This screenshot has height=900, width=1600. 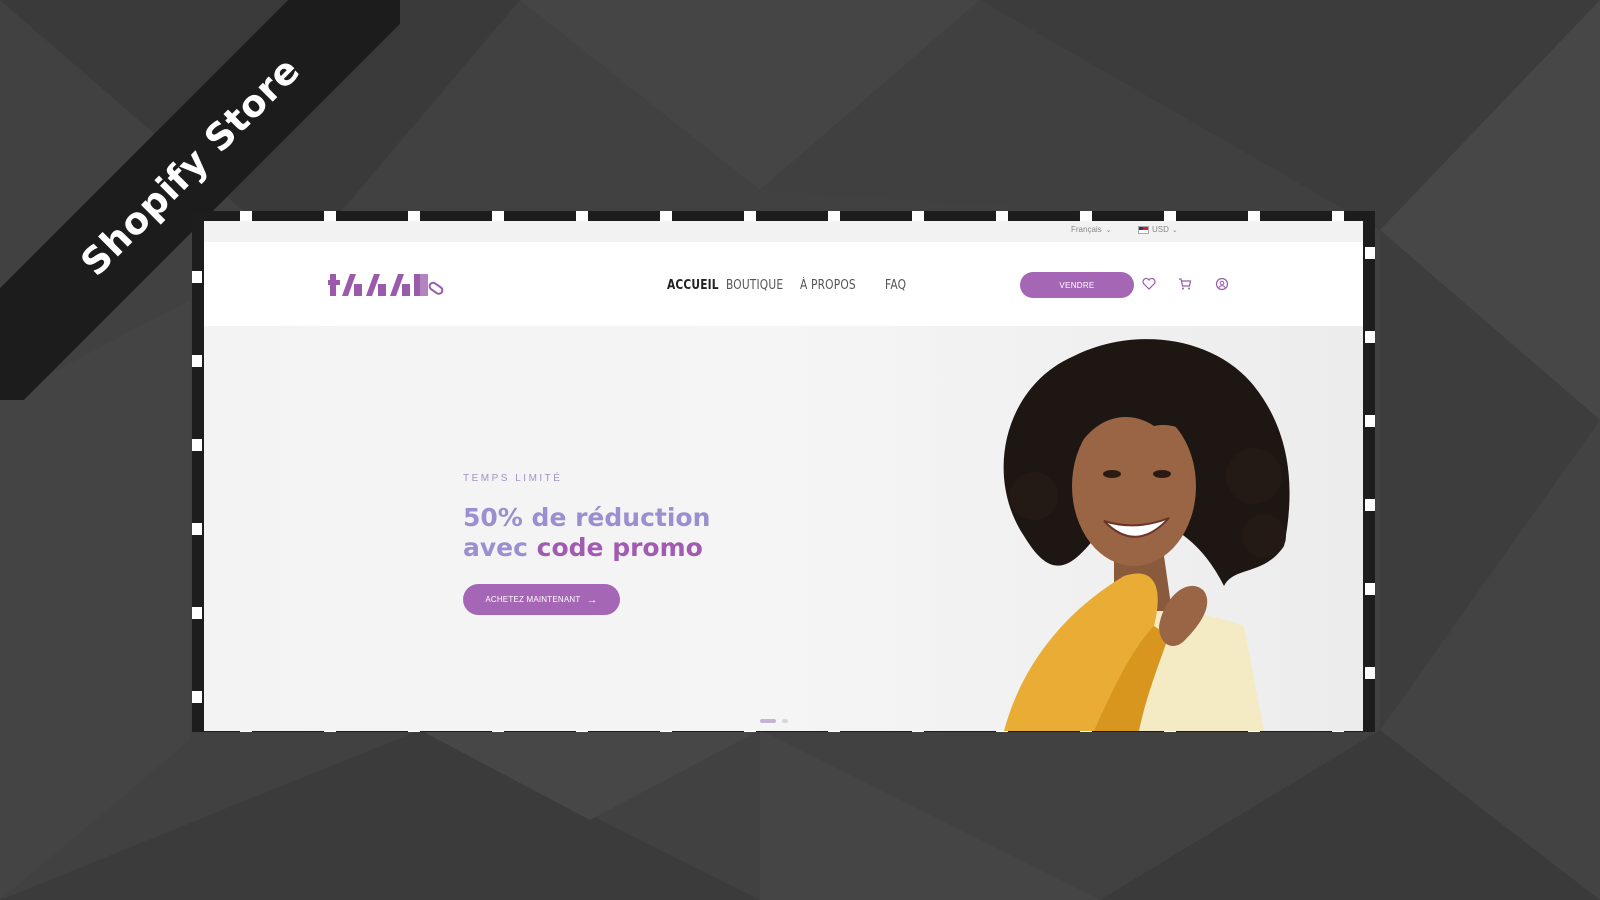 I want to click on nav-faq: FAQ, so click(x=895, y=285).